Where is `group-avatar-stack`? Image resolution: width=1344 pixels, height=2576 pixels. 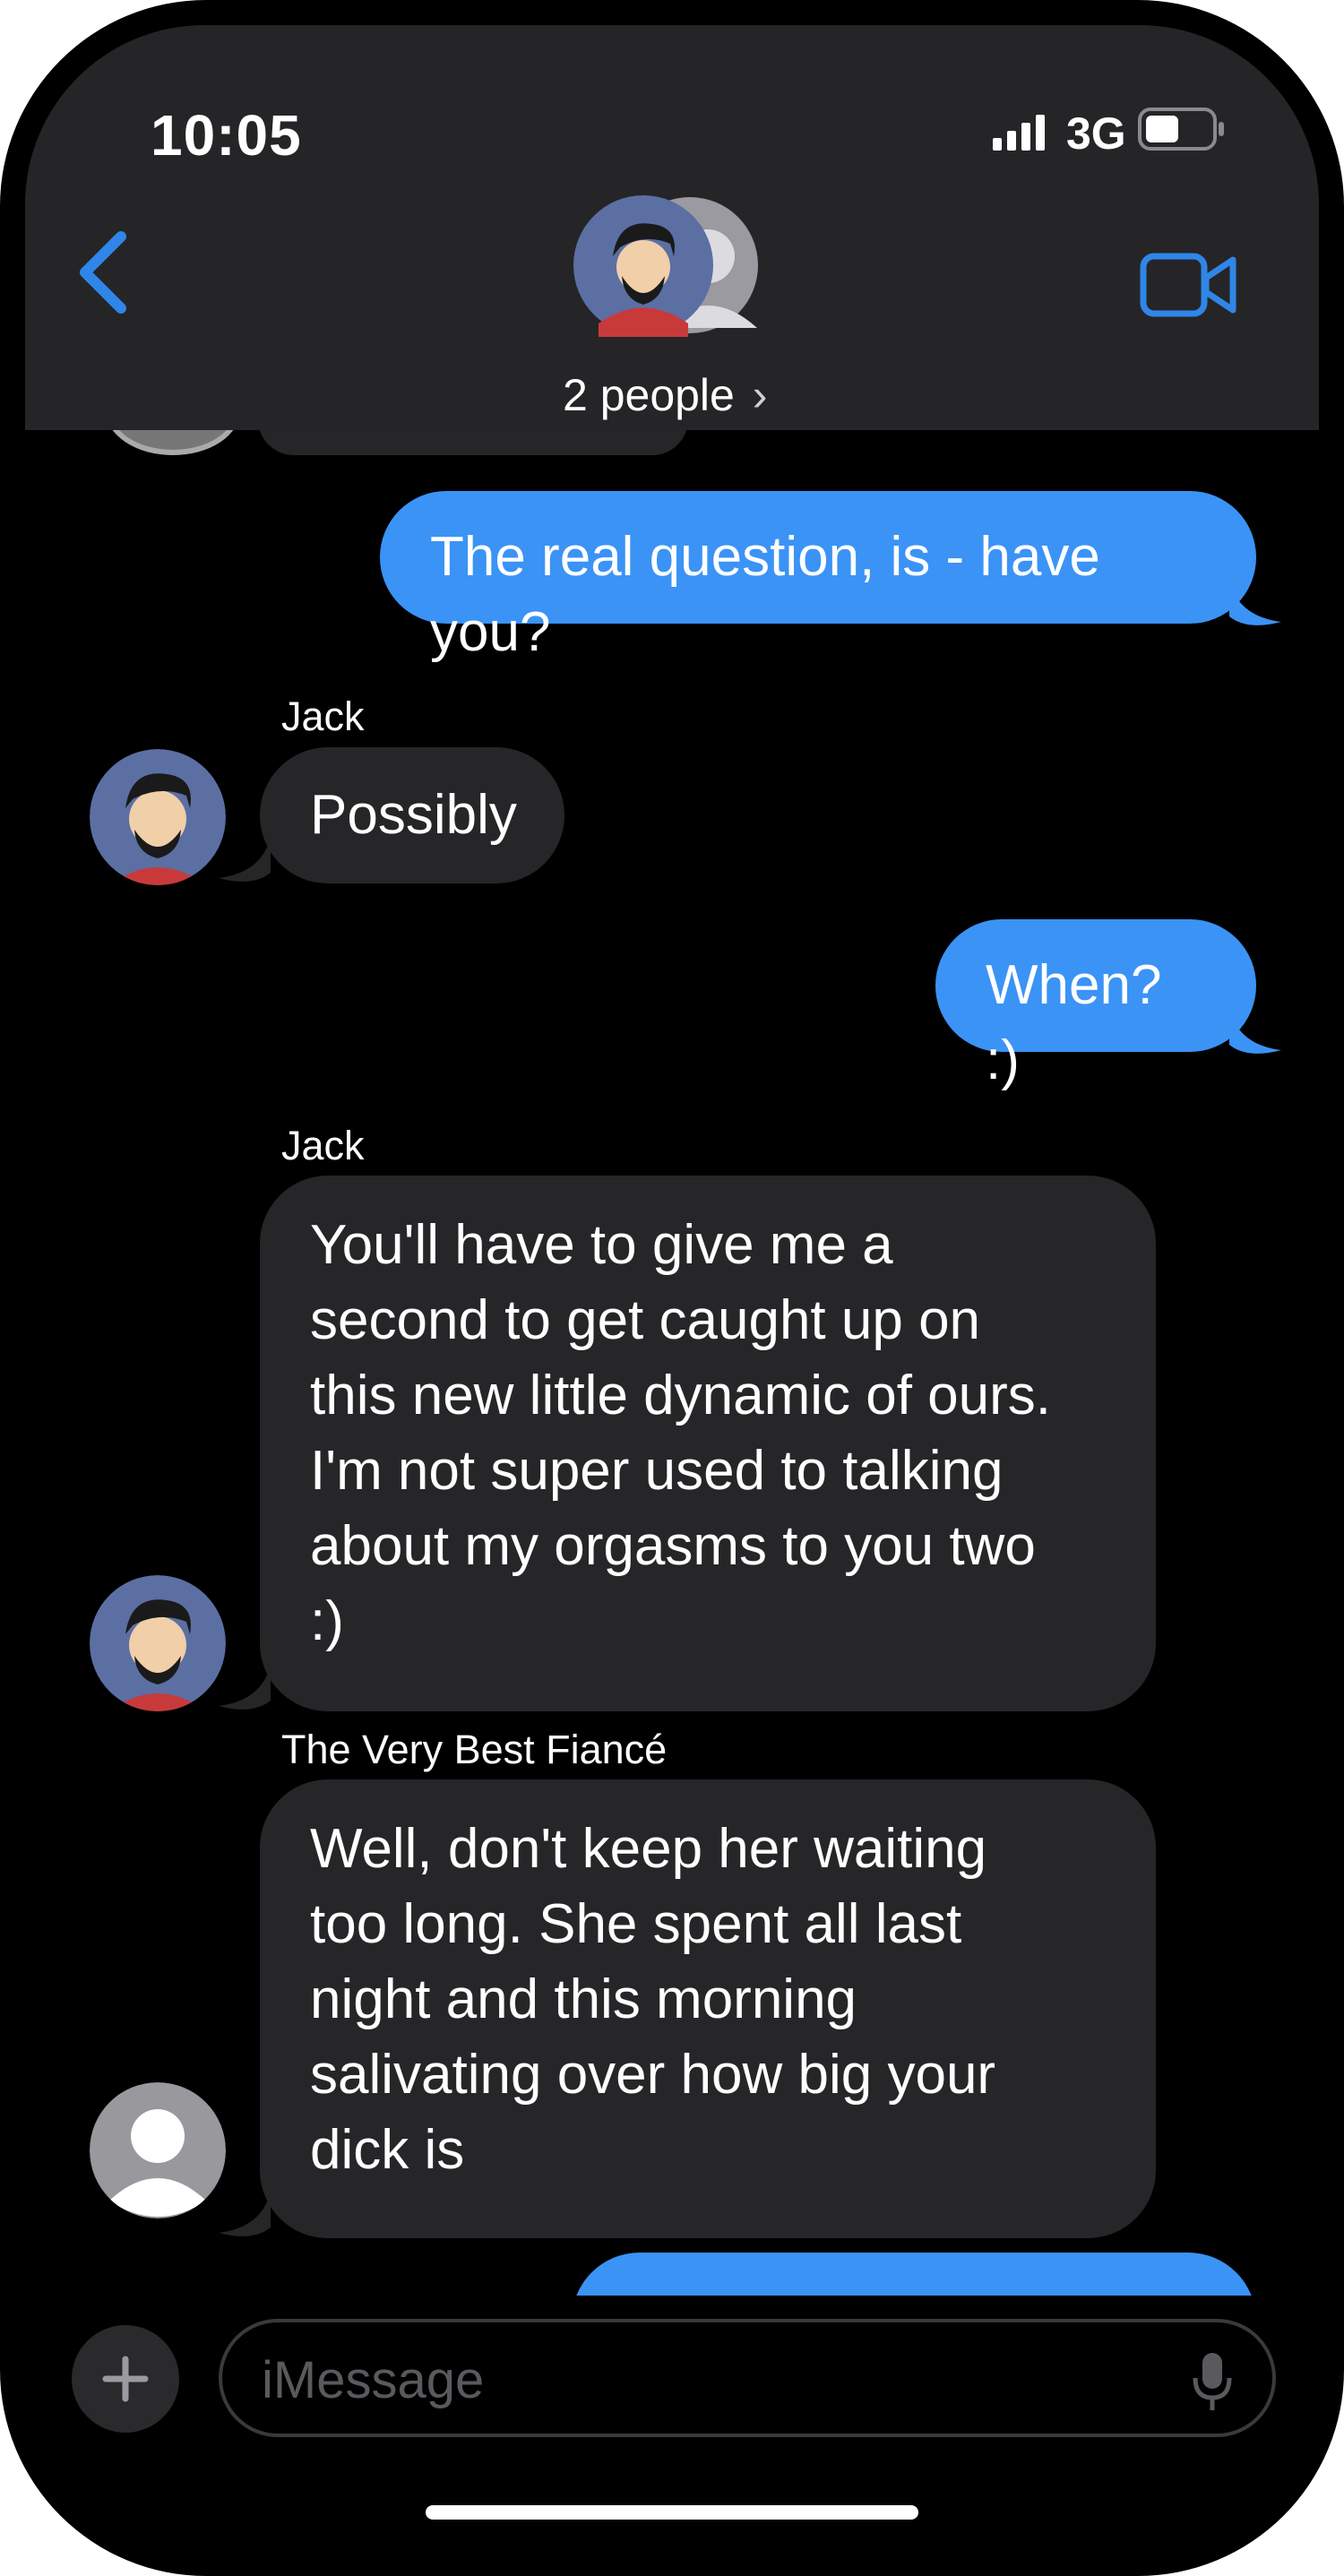 group-avatar-stack is located at coordinates (667, 270).